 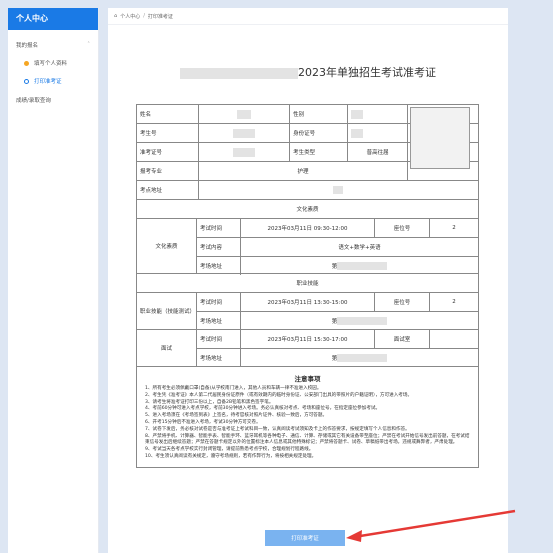 What do you see at coordinates (305, 538) in the screenshot?
I see `print-ticket-button: 打印准考证` at bounding box center [305, 538].